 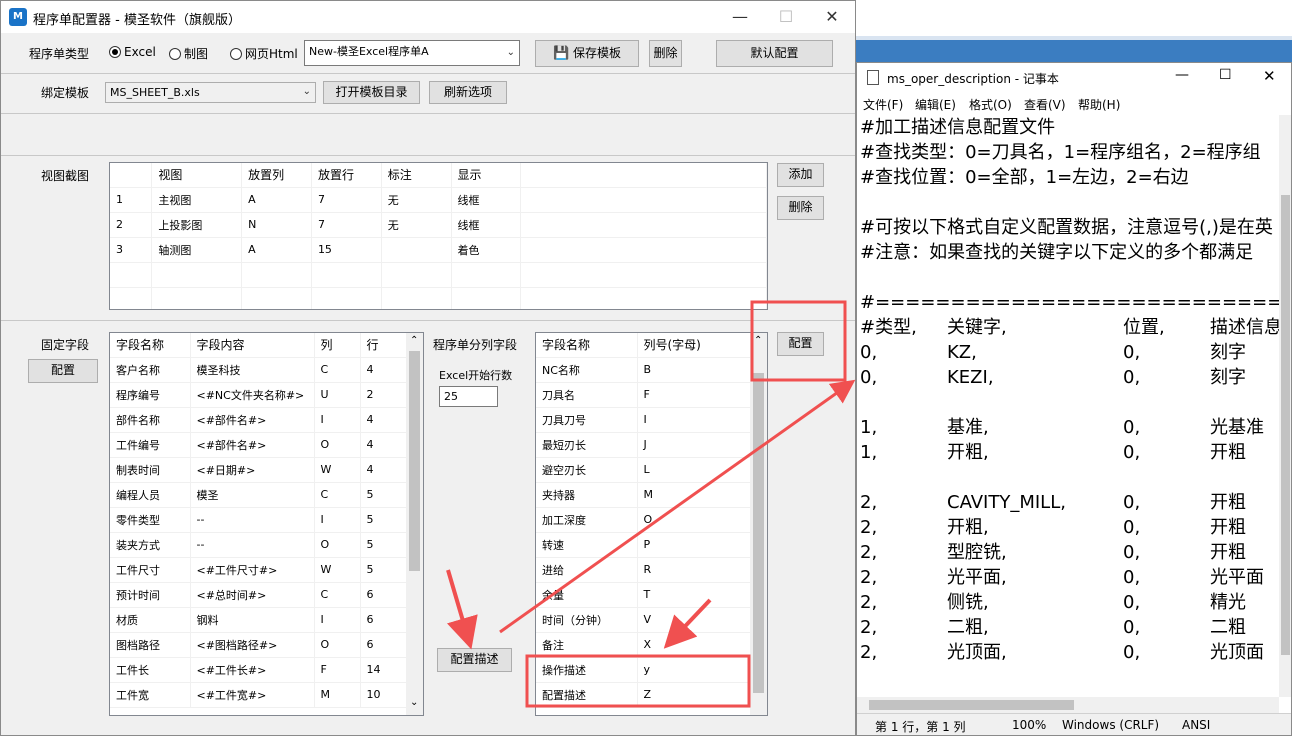 I want to click on table-cell: 时间（分钟）, so click(x=587, y=620).